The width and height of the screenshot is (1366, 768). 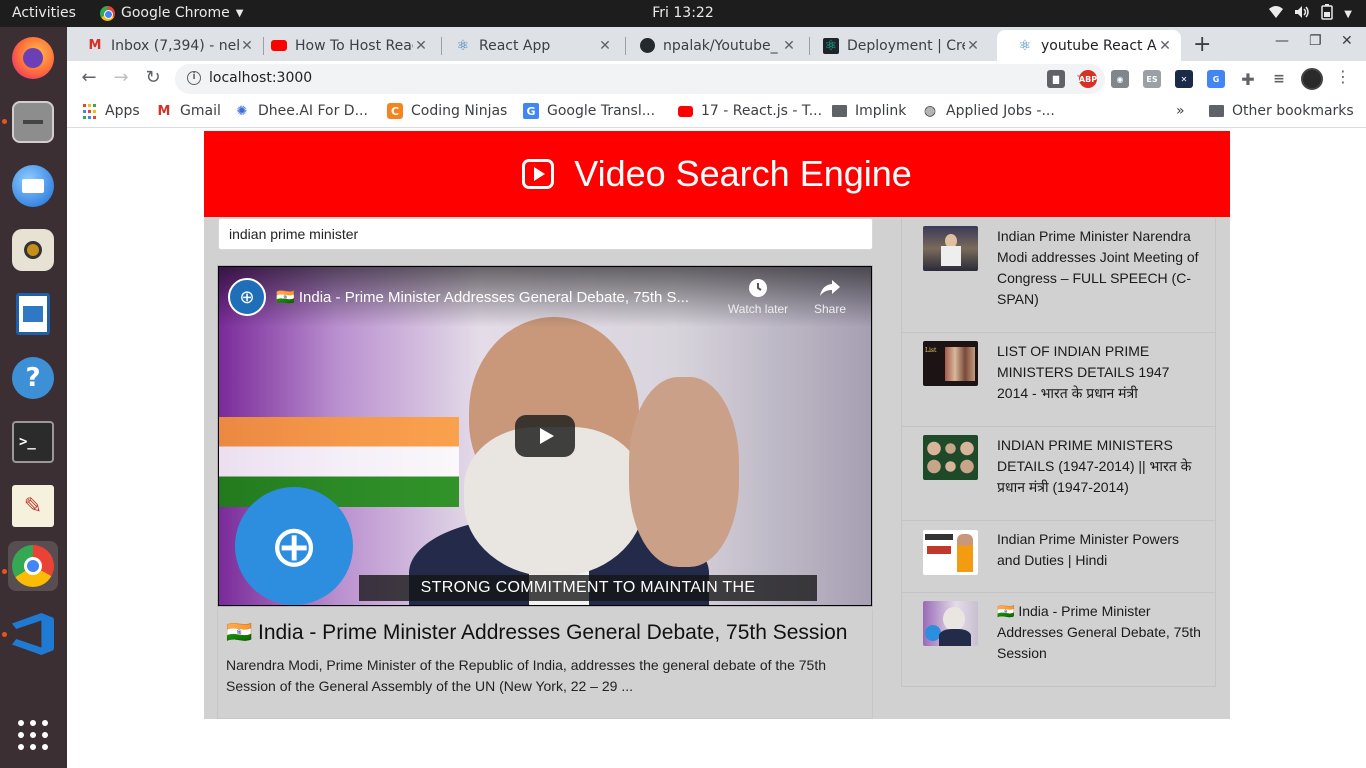 What do you see at coordinates (33, 634) in the screenshot?
I see `dock-vscode` at bounding box center [33, 634].